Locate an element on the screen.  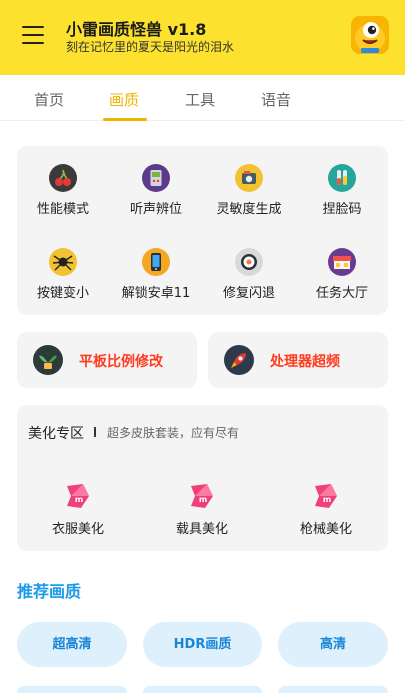
cherry-icon is located at coordinates (63, 178).